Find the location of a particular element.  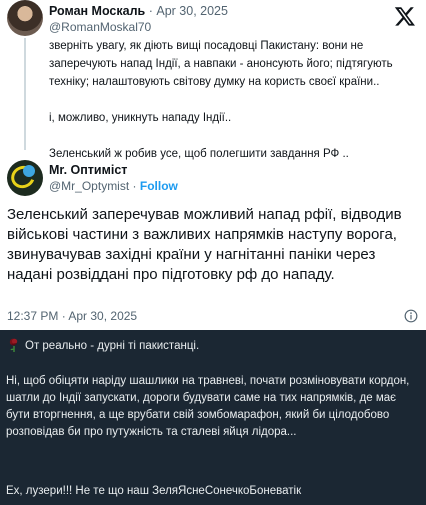

quoted-author-name: Роман Москаль is located at coordinates (97, 11).